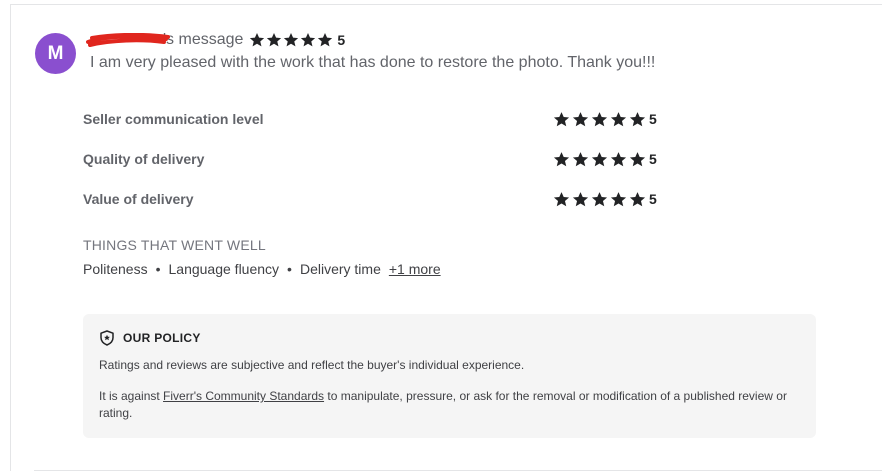  I want to click on sub-rating-label: Seller communication level, so click(173, 119).